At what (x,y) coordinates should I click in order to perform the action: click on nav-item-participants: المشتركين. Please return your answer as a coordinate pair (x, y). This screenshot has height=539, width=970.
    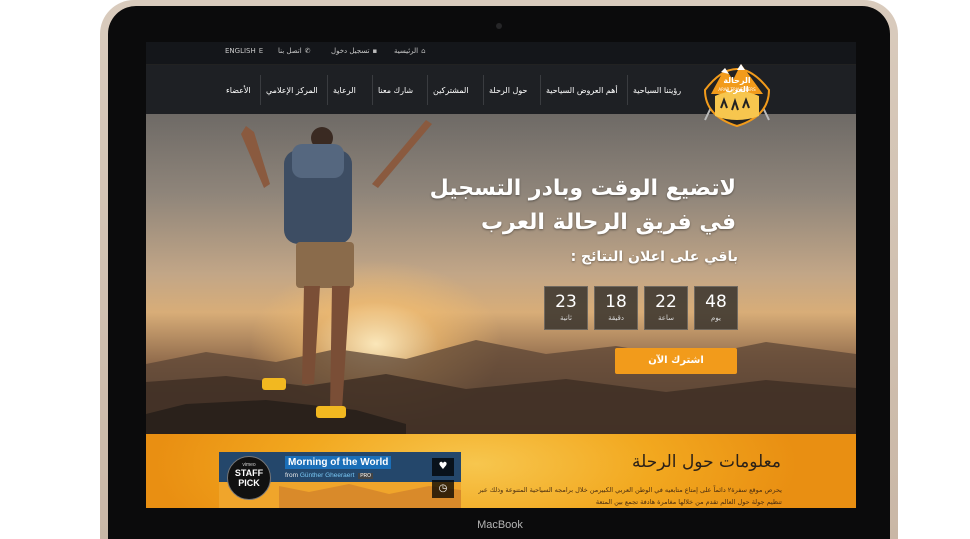
    Looking at the image, I should click on (451, 90).